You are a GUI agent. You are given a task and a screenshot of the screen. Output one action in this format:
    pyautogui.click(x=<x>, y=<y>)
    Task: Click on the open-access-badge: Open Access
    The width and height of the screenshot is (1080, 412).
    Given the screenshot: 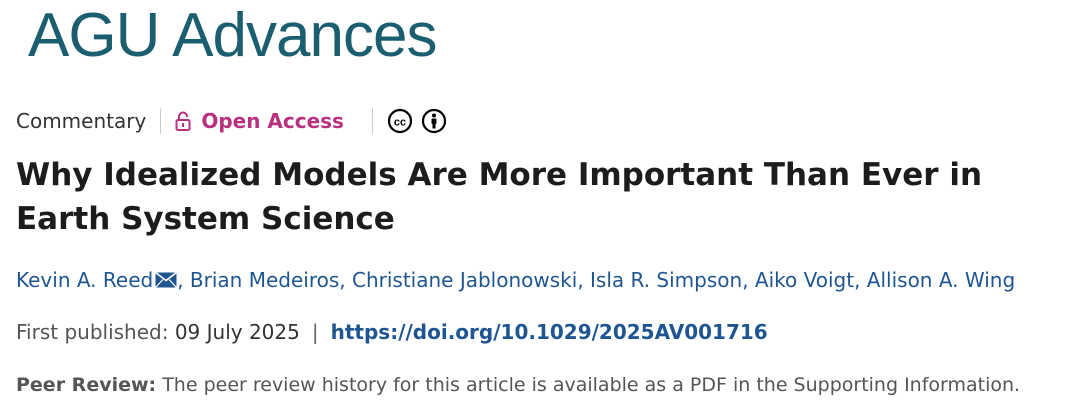 What is the action you would take?
    pyautogui.click(x=259, y=121)
    